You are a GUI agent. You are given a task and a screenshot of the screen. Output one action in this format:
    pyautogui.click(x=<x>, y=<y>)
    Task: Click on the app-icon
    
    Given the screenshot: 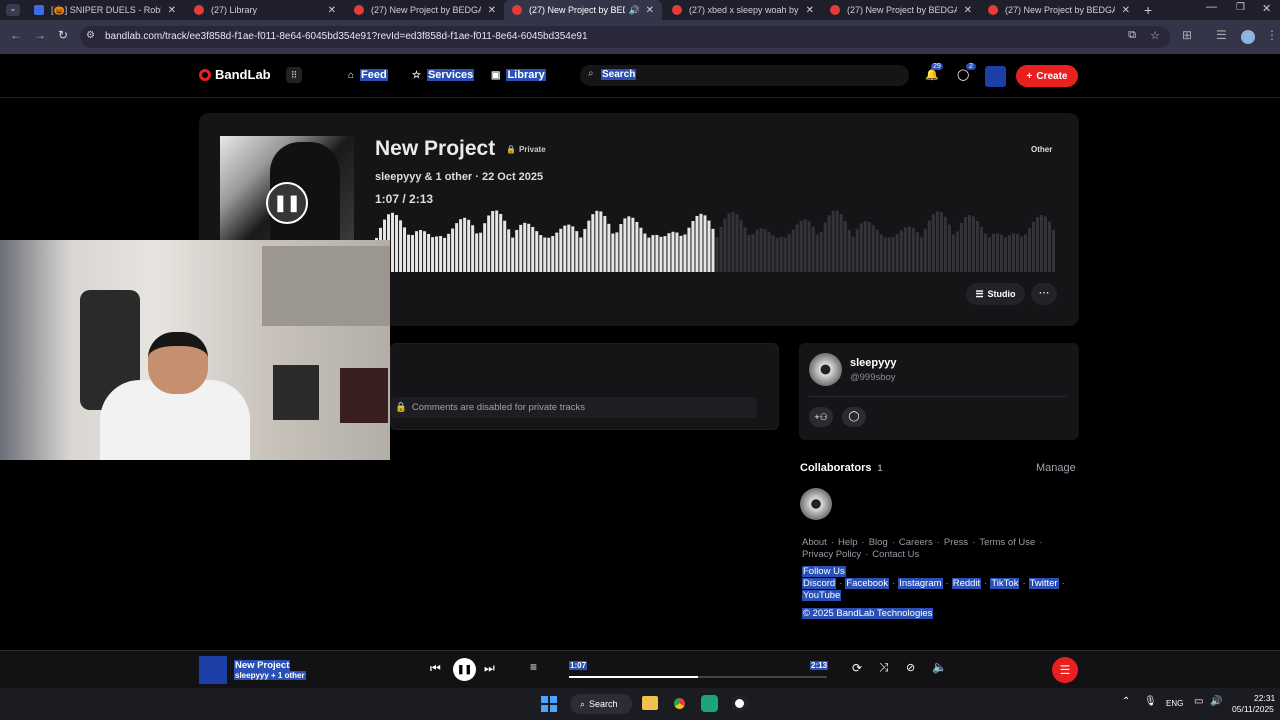 What is the action you would take?
    pyautogui.click(x=709, y=703)
    